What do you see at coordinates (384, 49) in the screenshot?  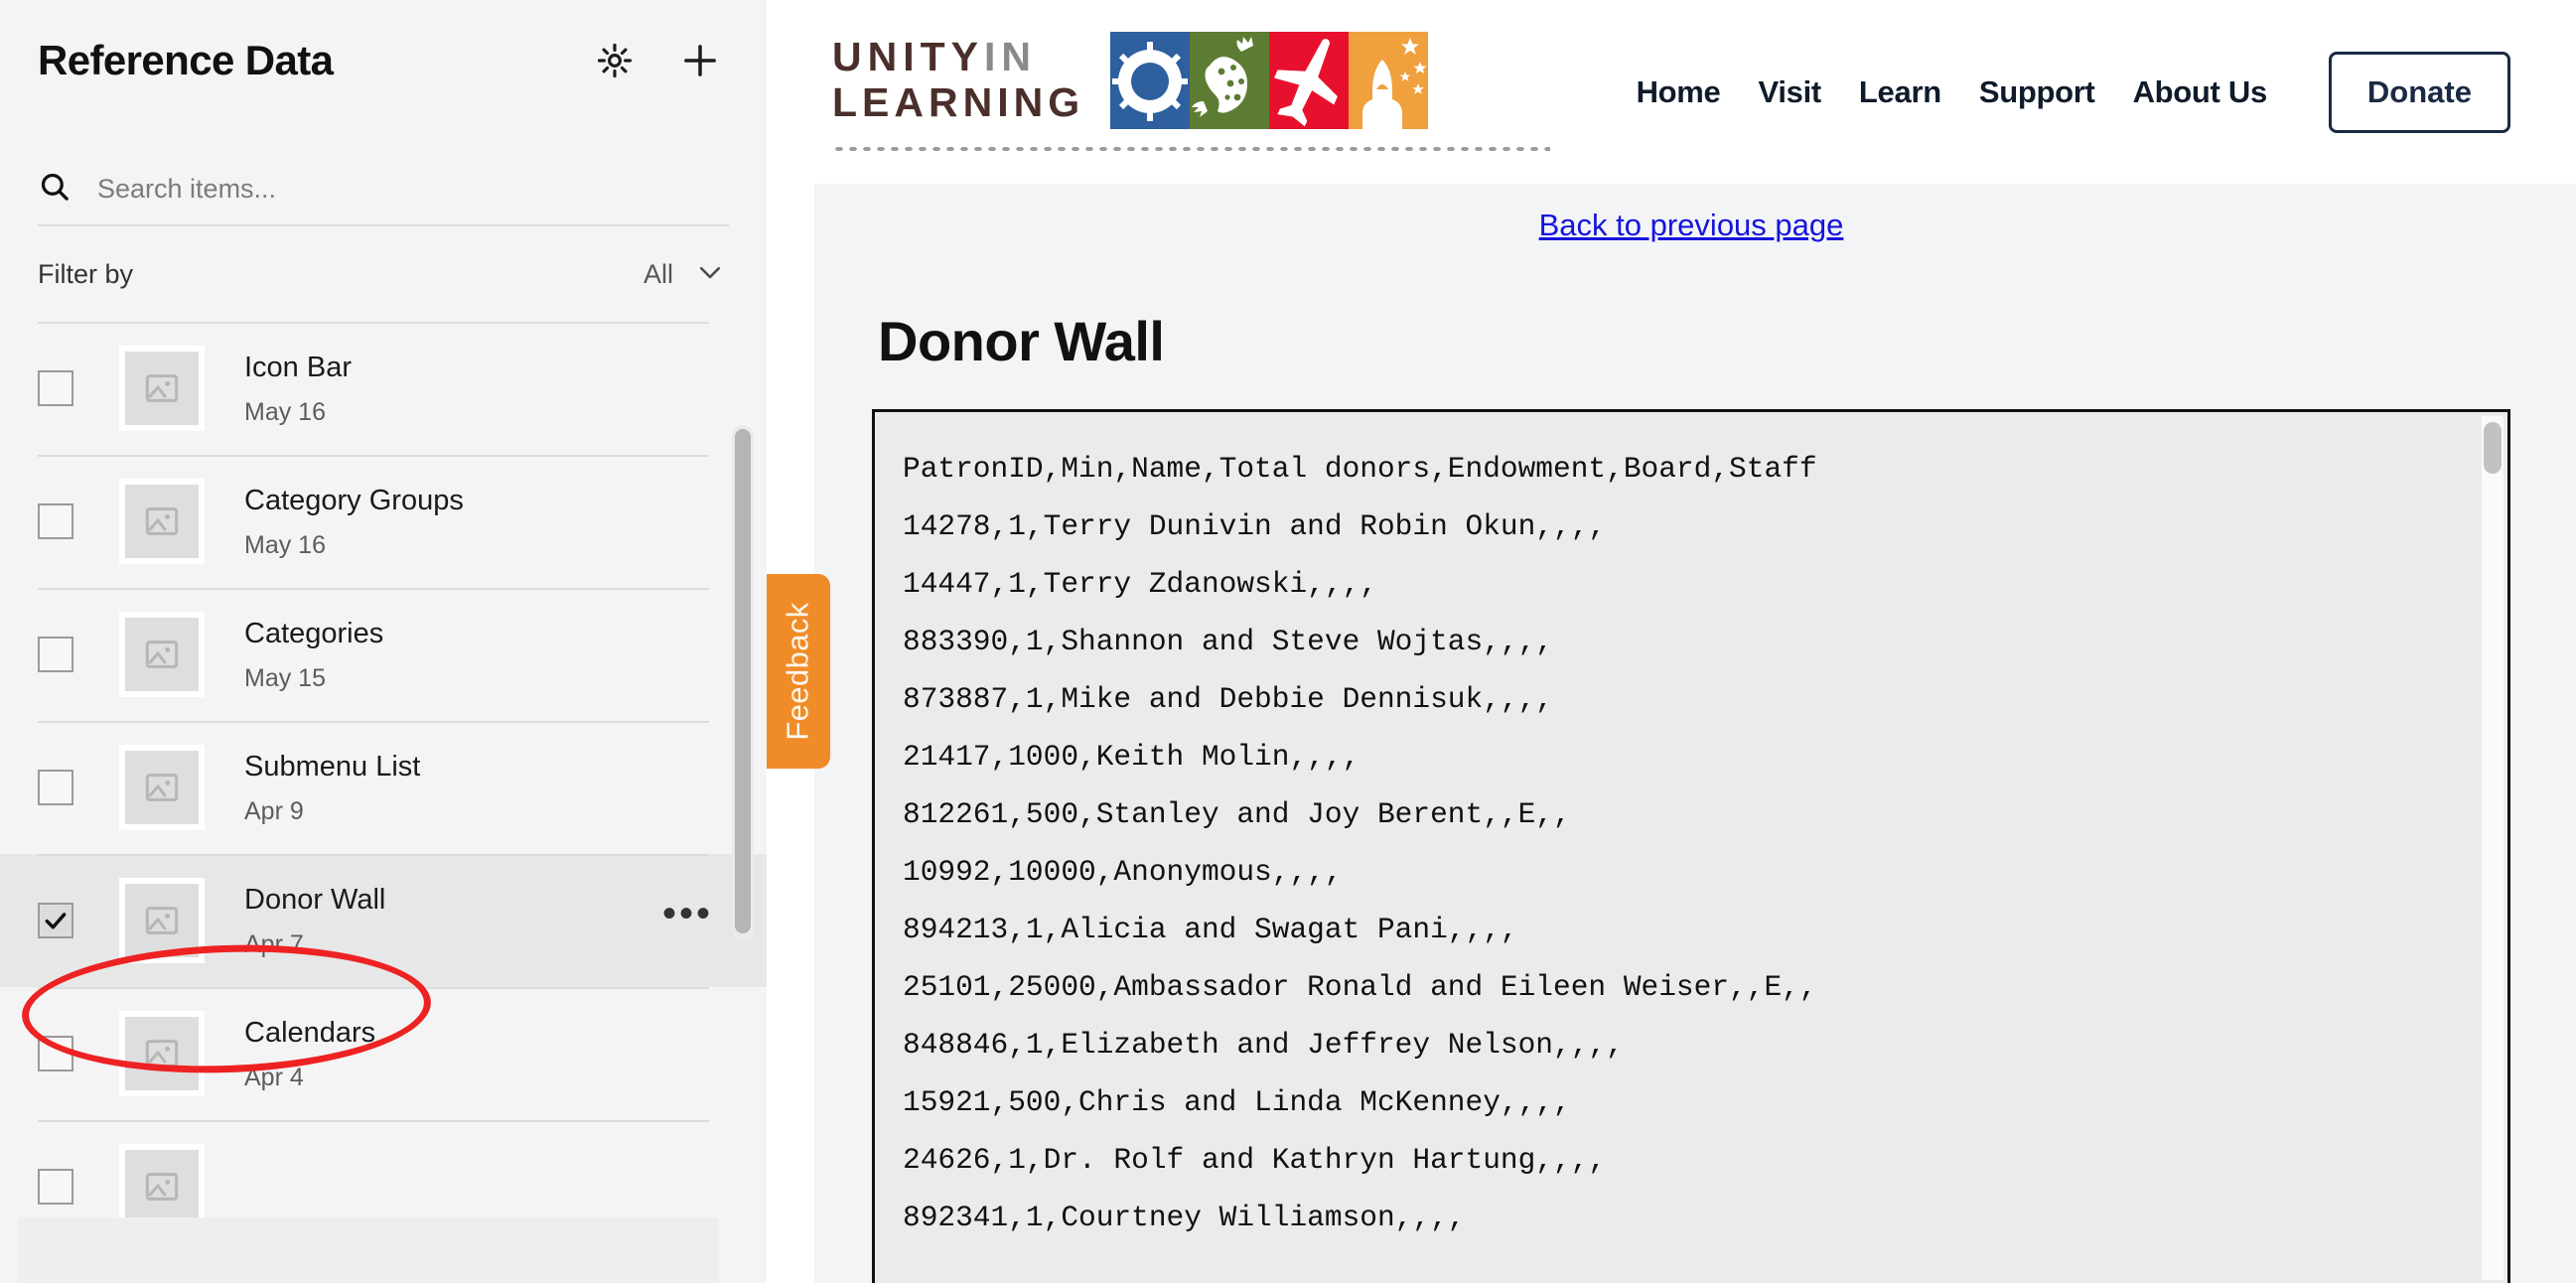 I see `sidebar-header: Reference Data` at bounding box center [384, 49].